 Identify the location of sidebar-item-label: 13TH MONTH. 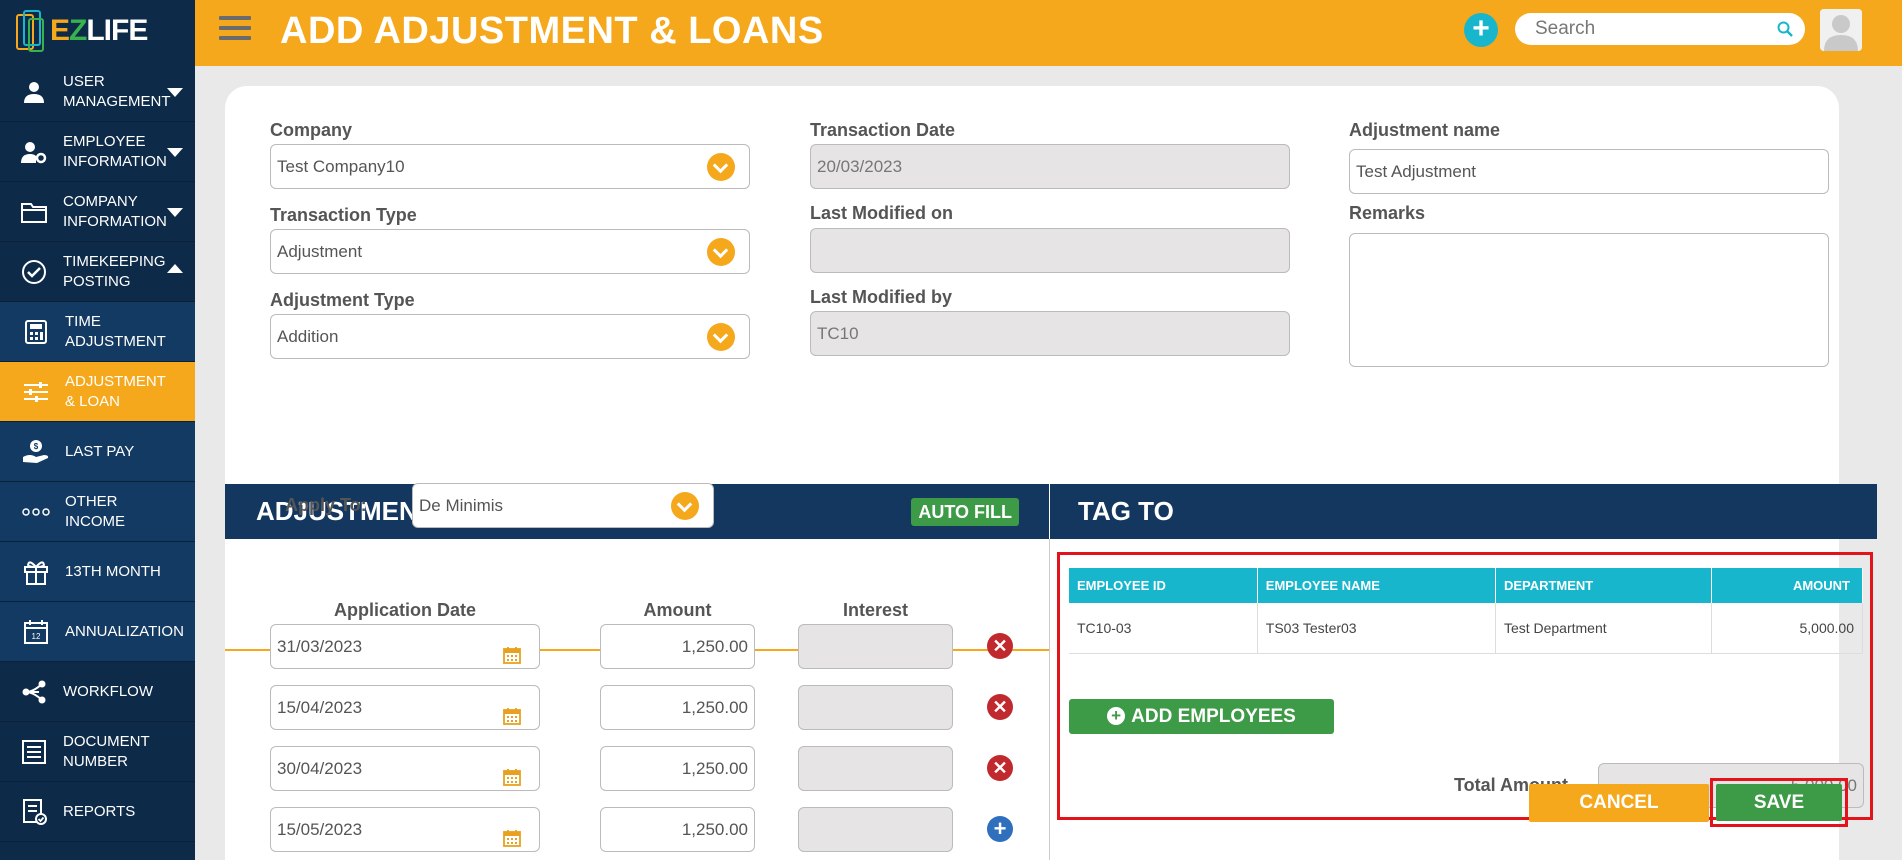
(113, 571).